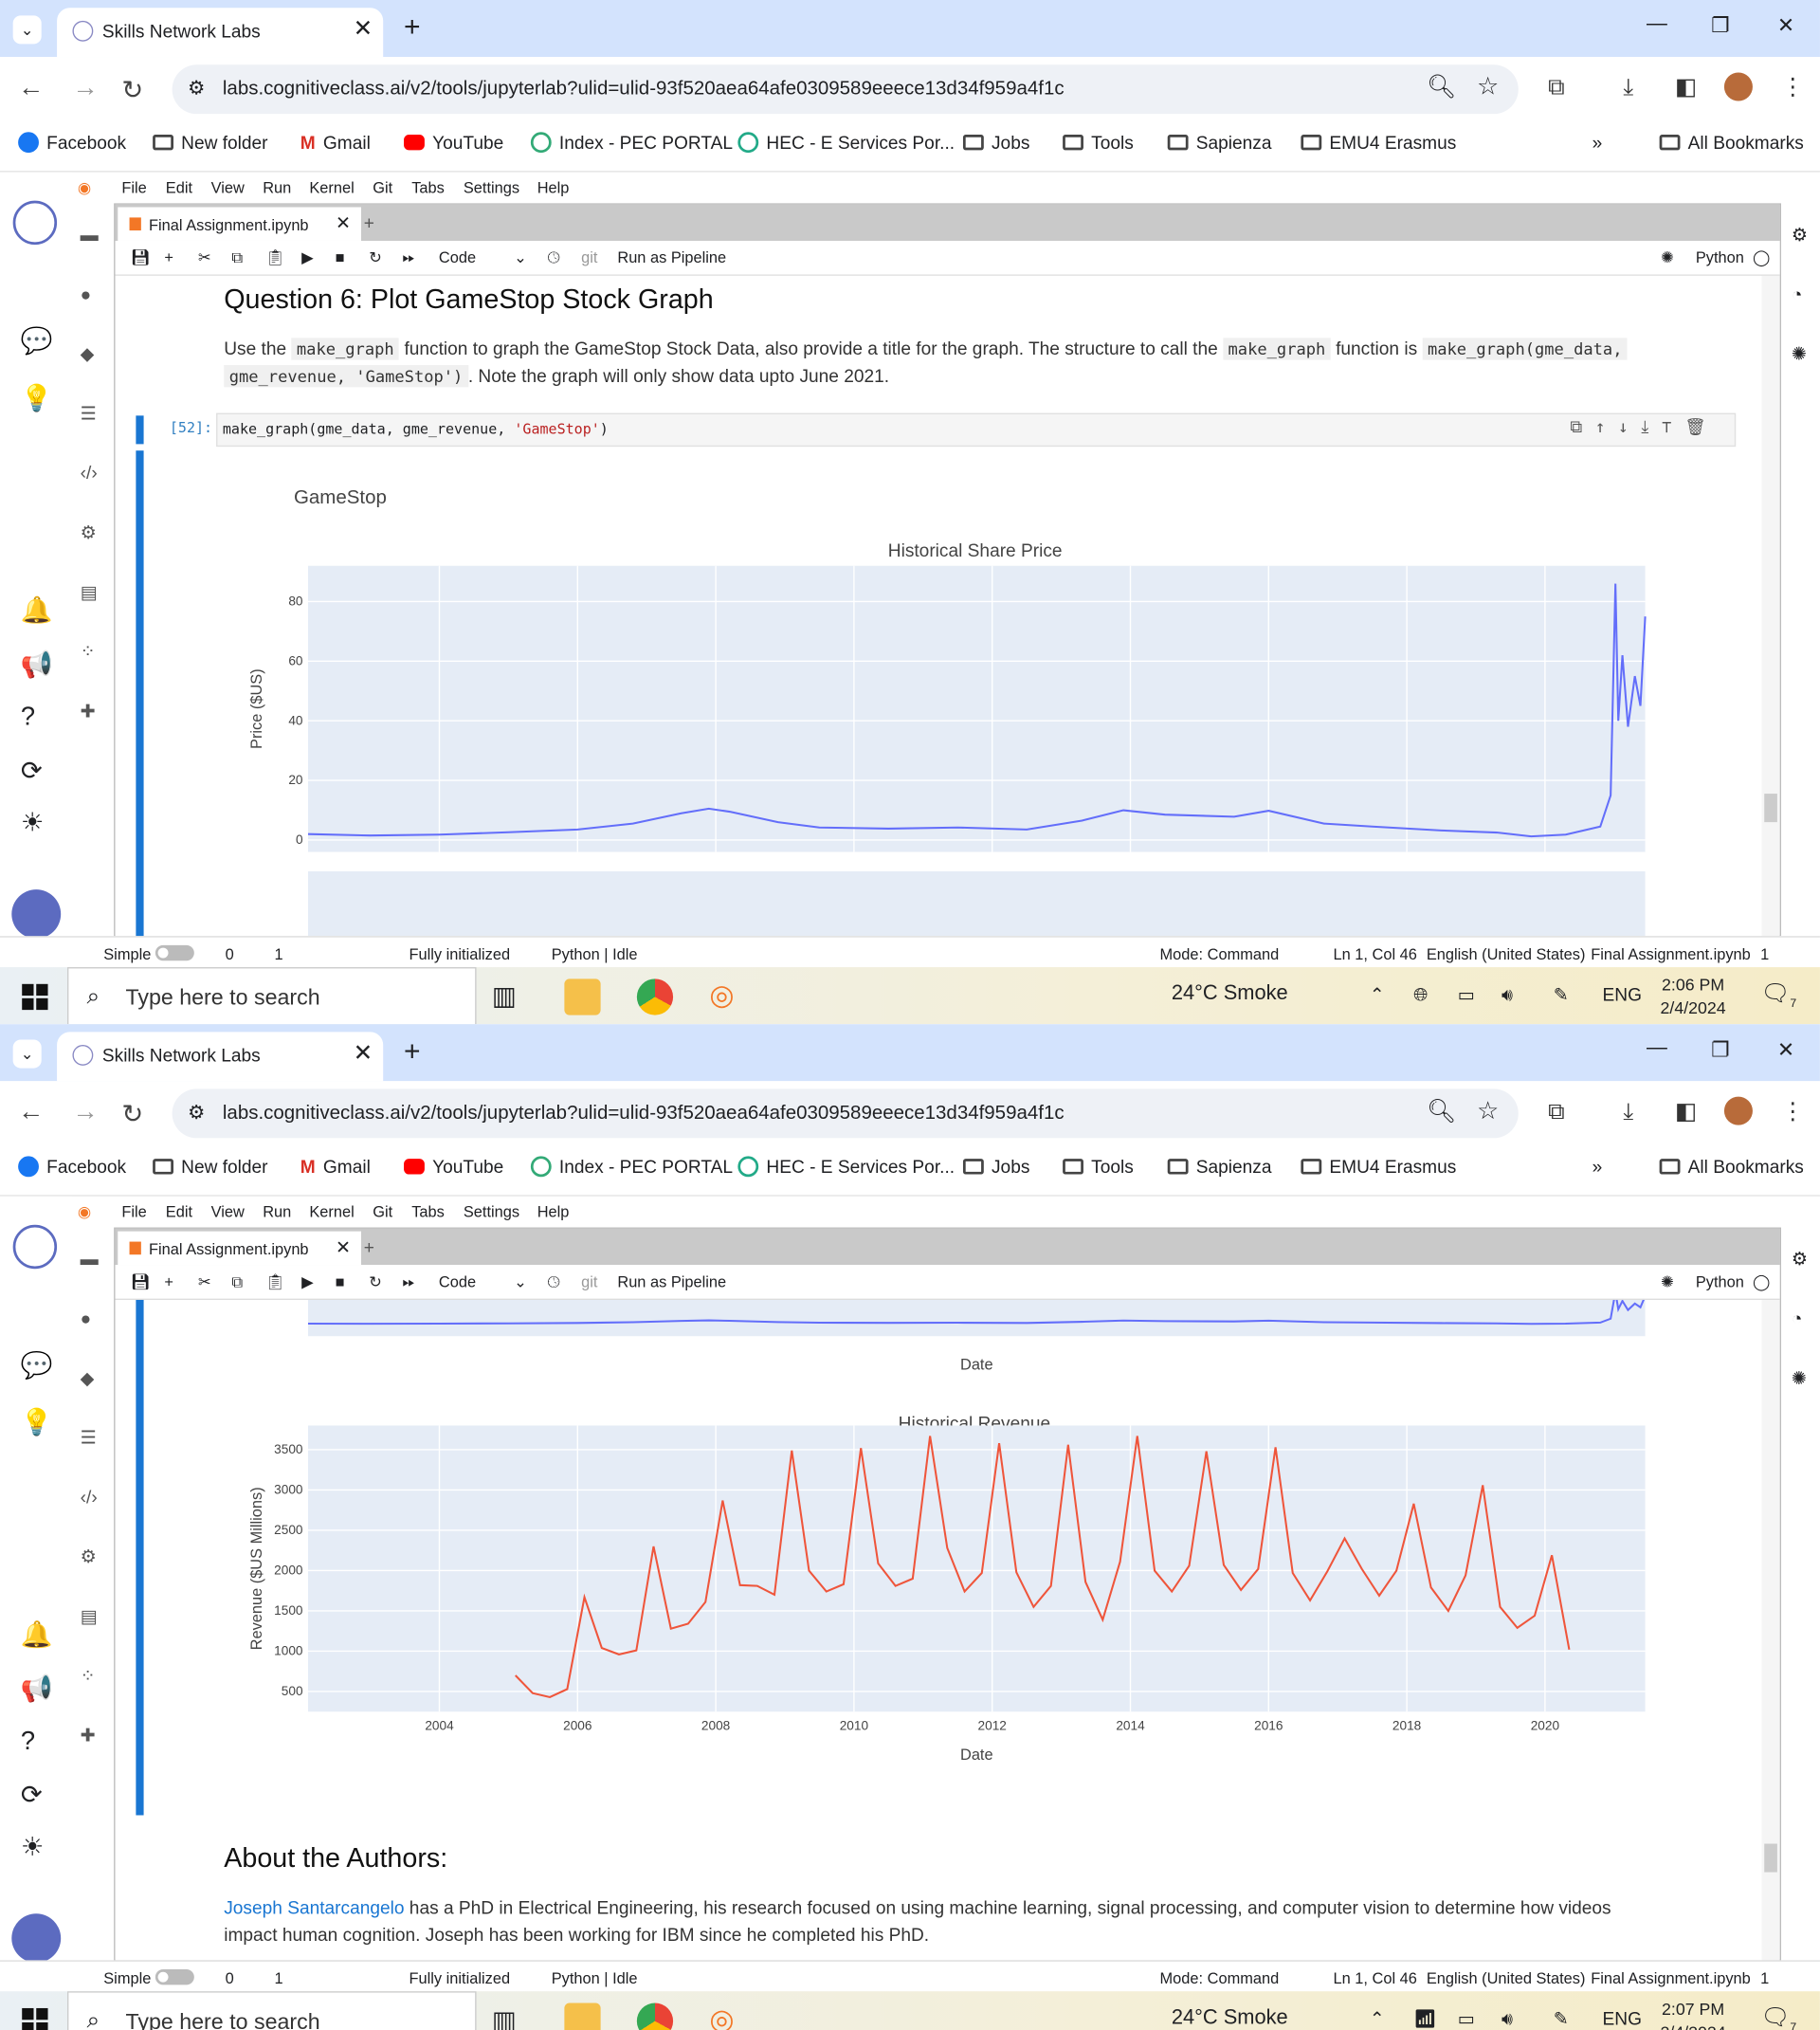 The image size is (1820, 2030). I want to click on menu-edit: Edit, so click(179, 187).